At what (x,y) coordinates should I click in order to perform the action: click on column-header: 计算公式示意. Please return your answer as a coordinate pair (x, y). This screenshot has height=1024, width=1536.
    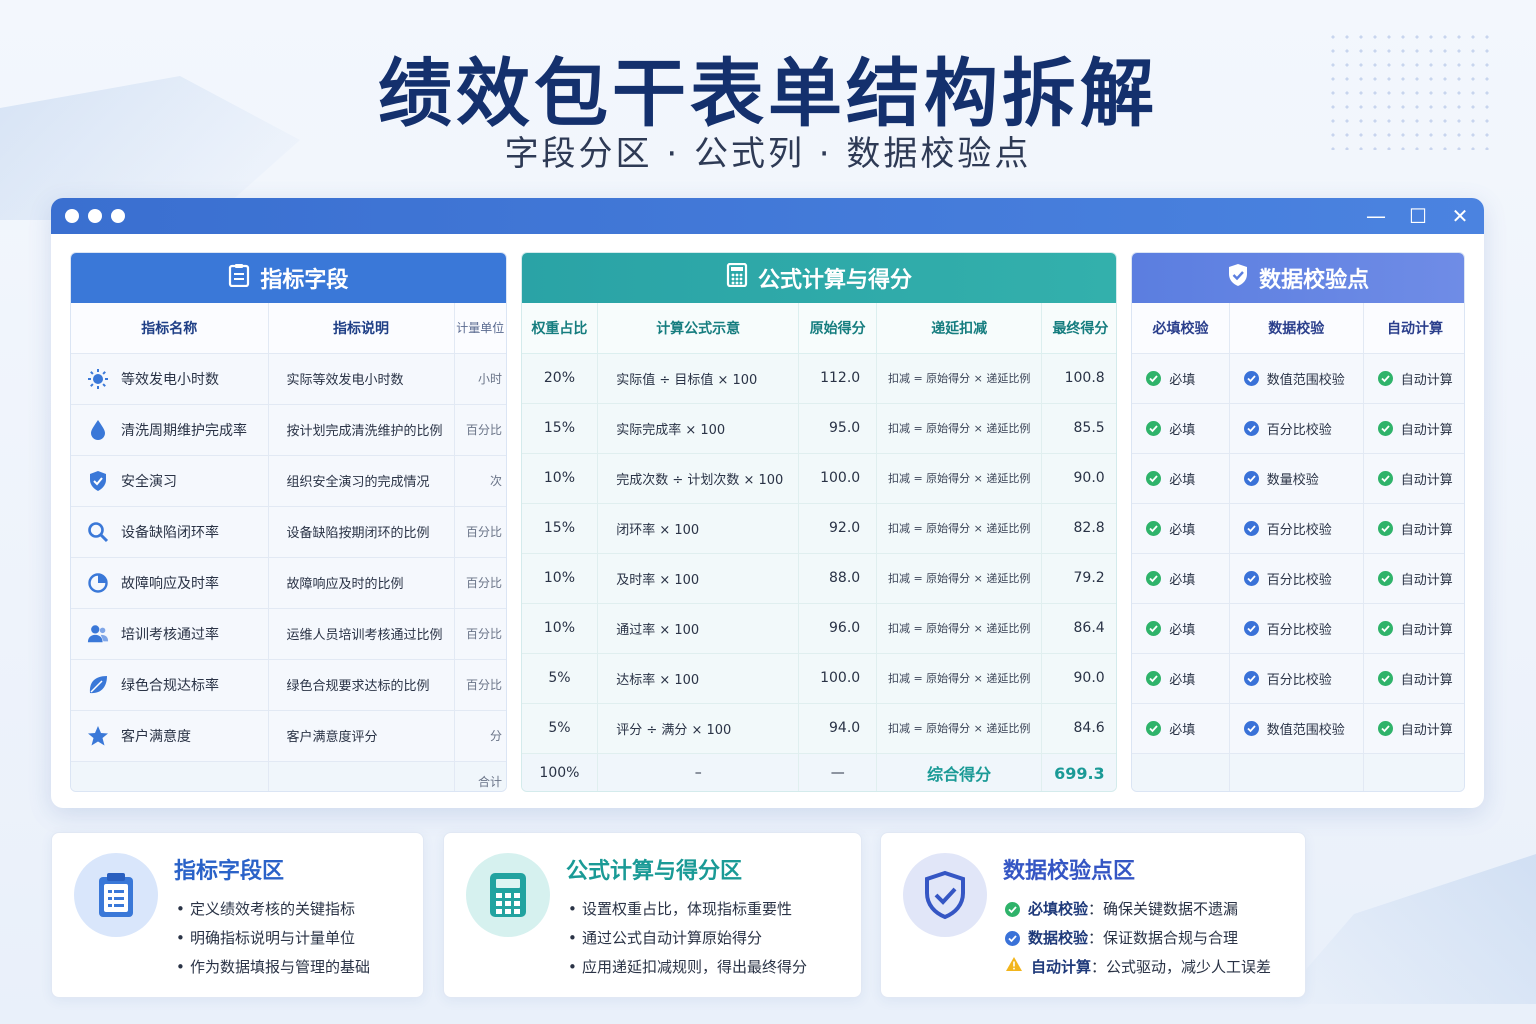
    Looking at the image, I should click on (698, 328).